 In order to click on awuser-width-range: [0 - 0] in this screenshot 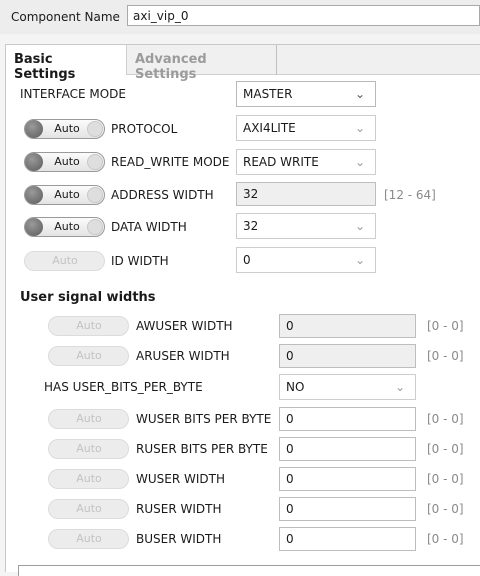, I will do `click(445, 326)`.